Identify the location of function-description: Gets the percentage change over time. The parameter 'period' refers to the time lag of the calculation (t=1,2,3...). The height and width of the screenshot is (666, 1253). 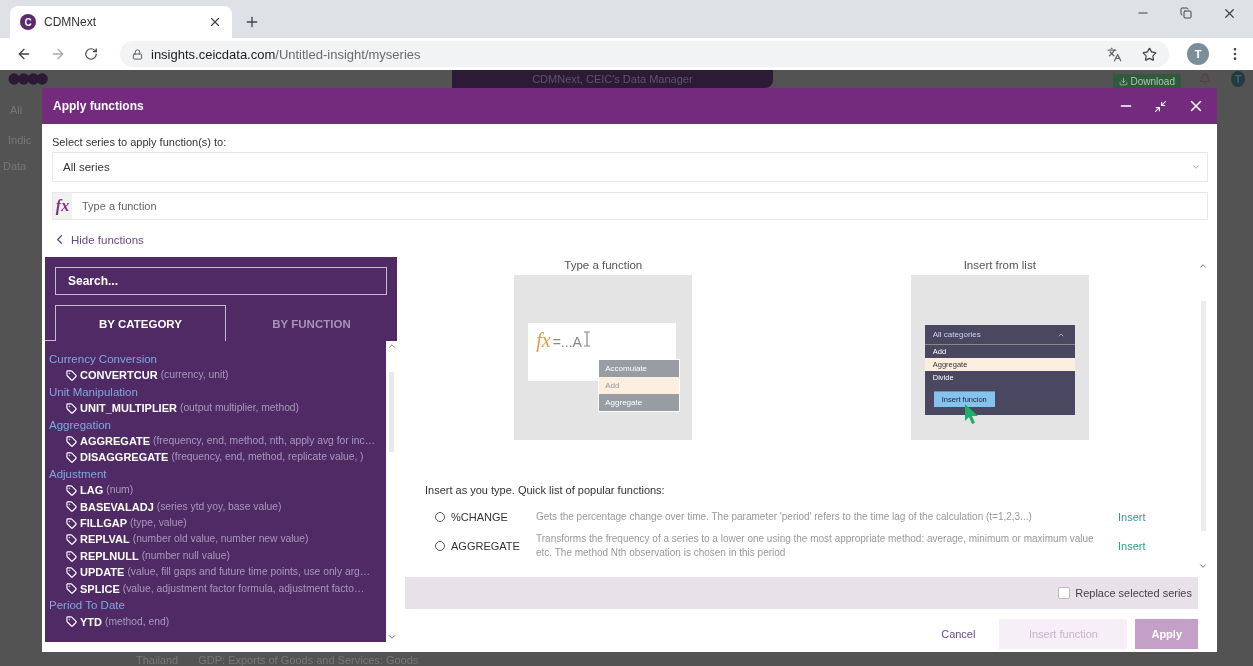
(784, 517).